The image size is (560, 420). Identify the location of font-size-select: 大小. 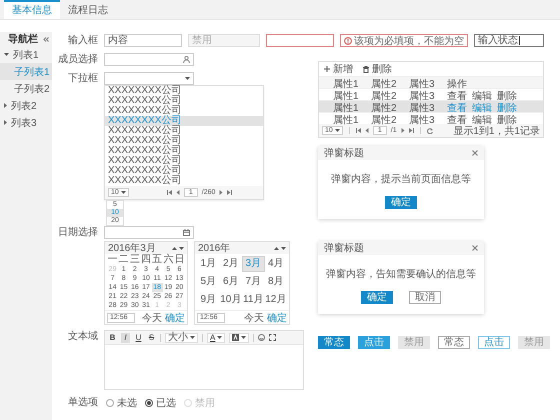
(181, 337).